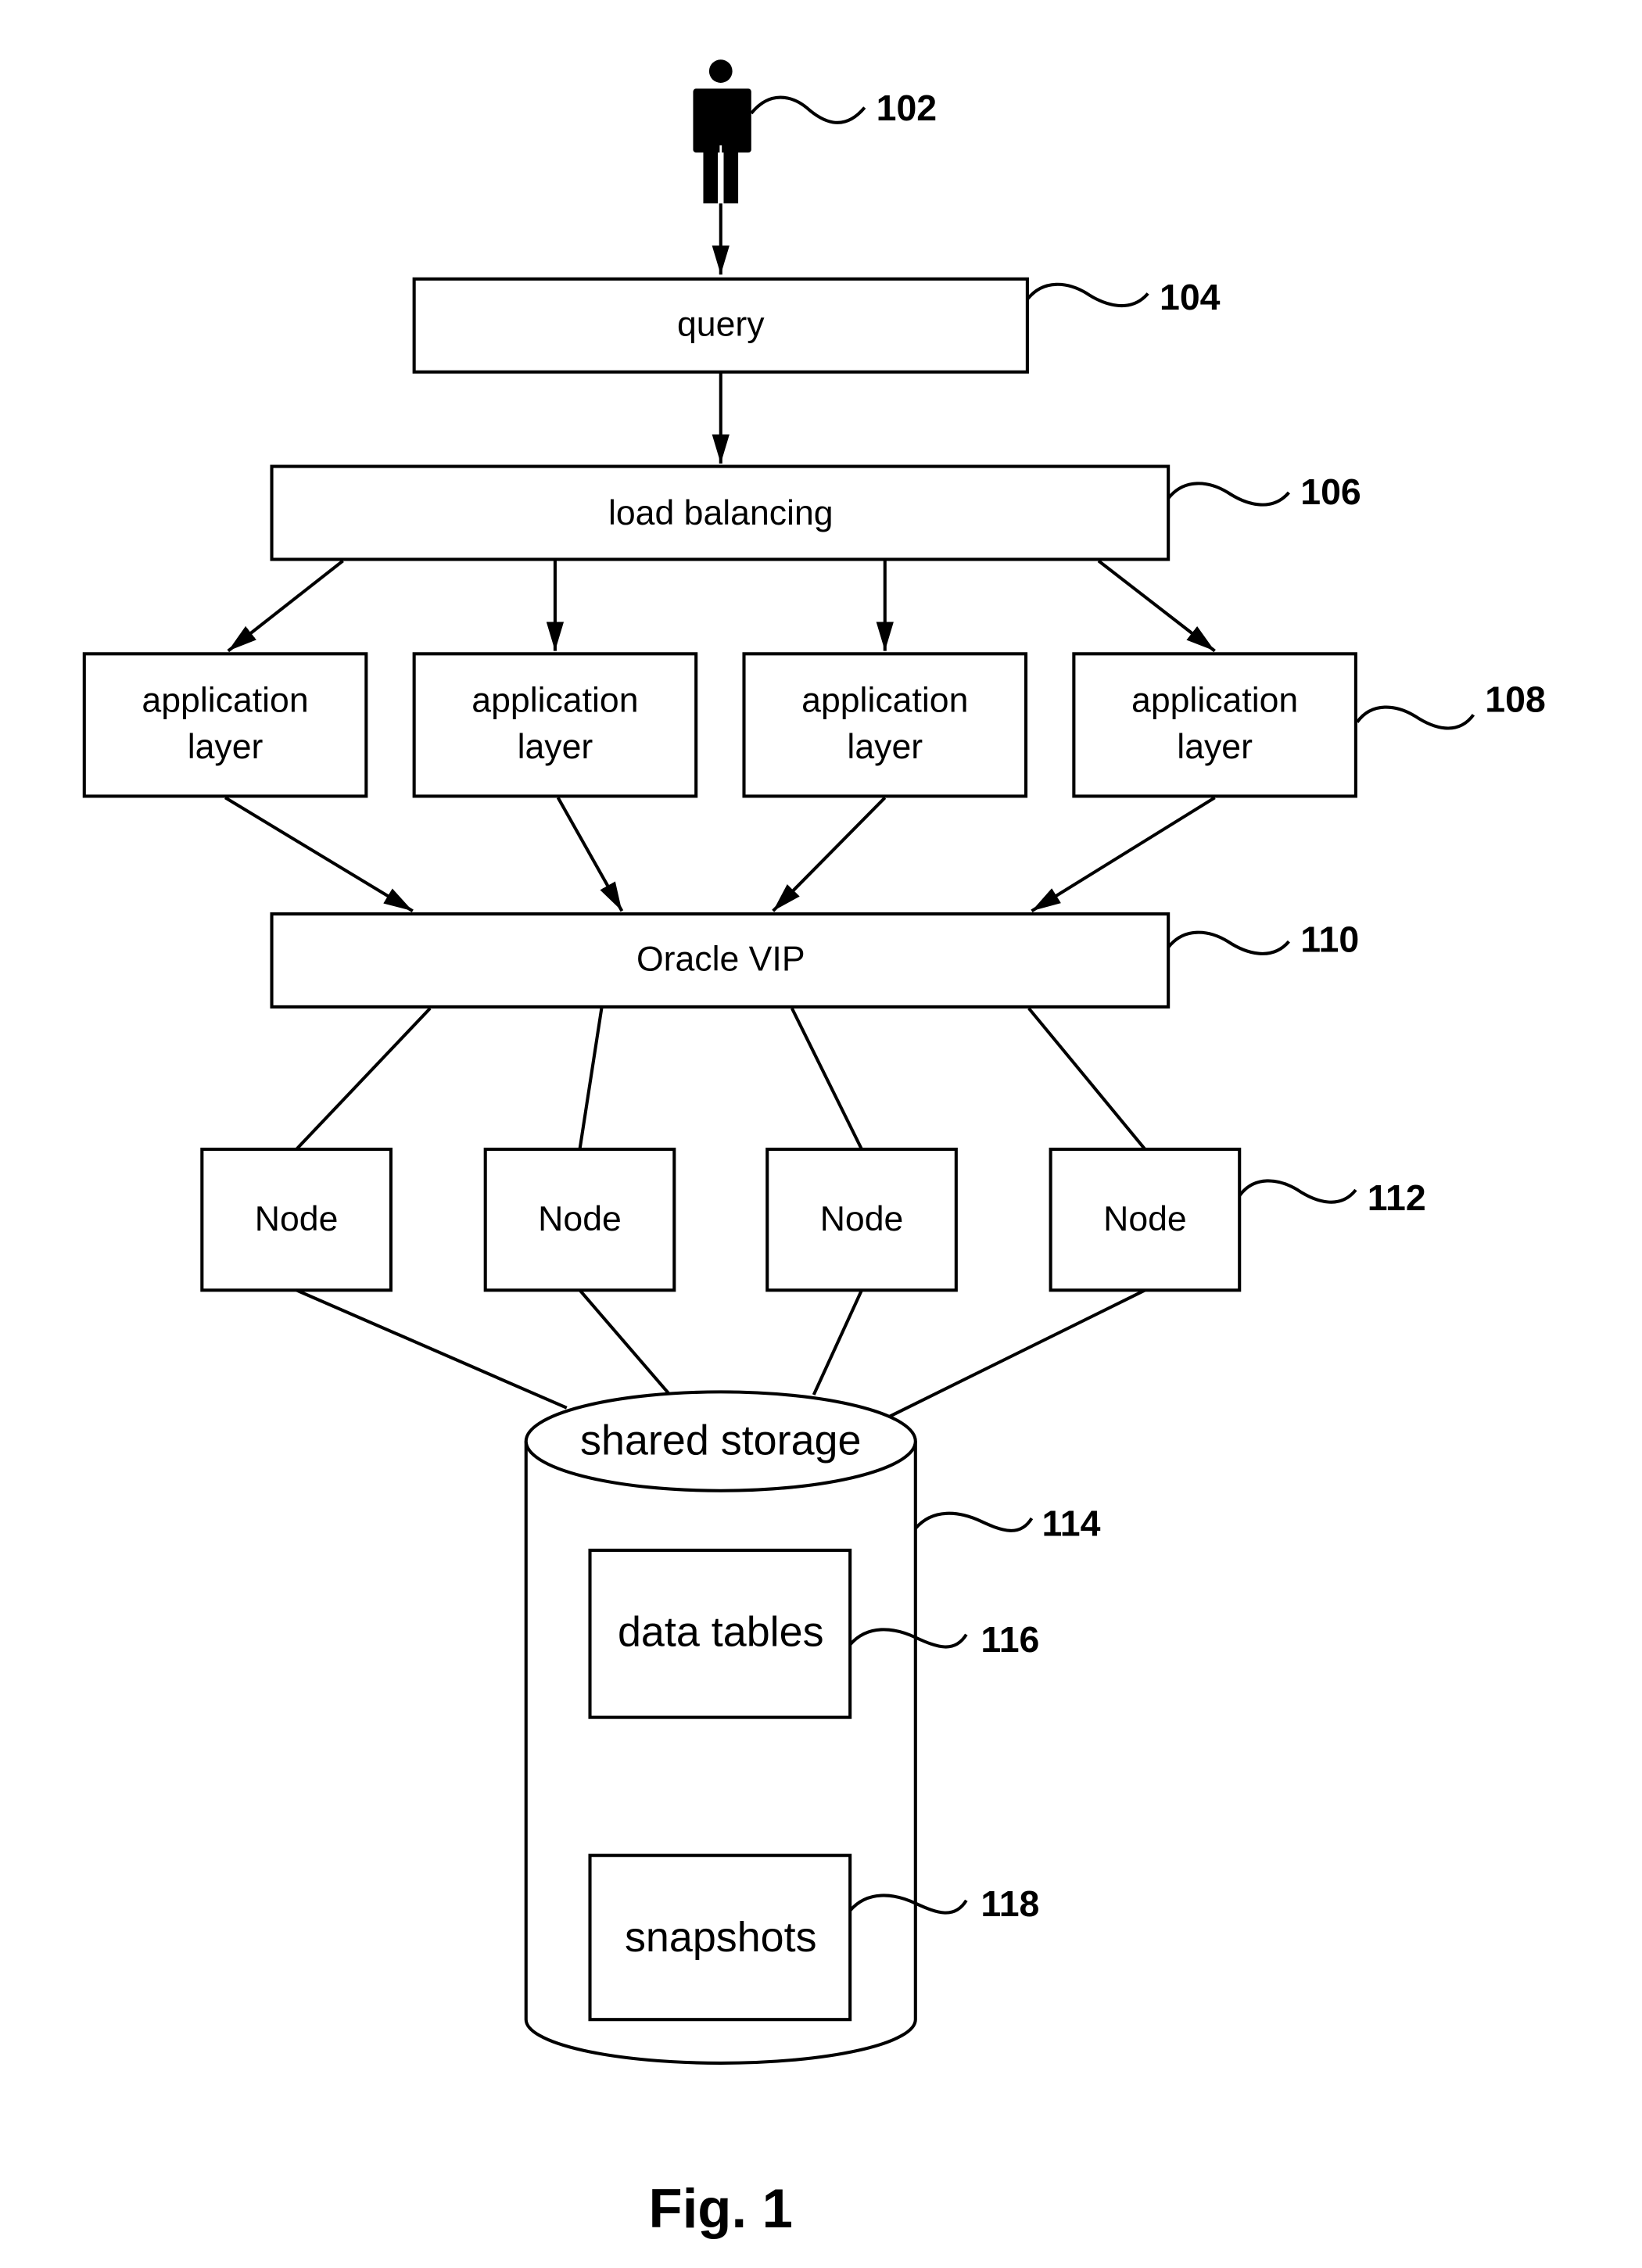 The width and height of the screenshot is (1642, 2268). Describe the element at coordinates (1214, 701) in the screenshot. I see `application-layer-4-line1: application` at that location.